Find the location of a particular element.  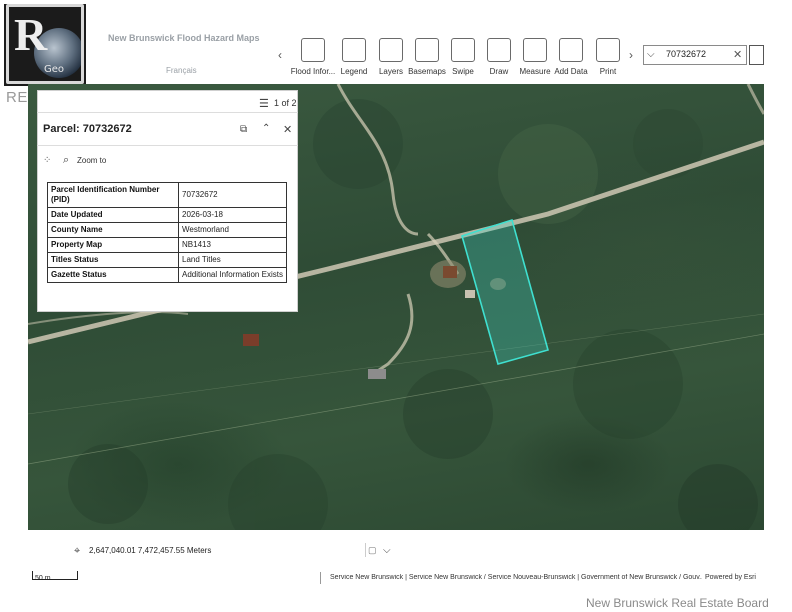

popup-pagination: 1 of 2 is located at coordinates (285, 103).